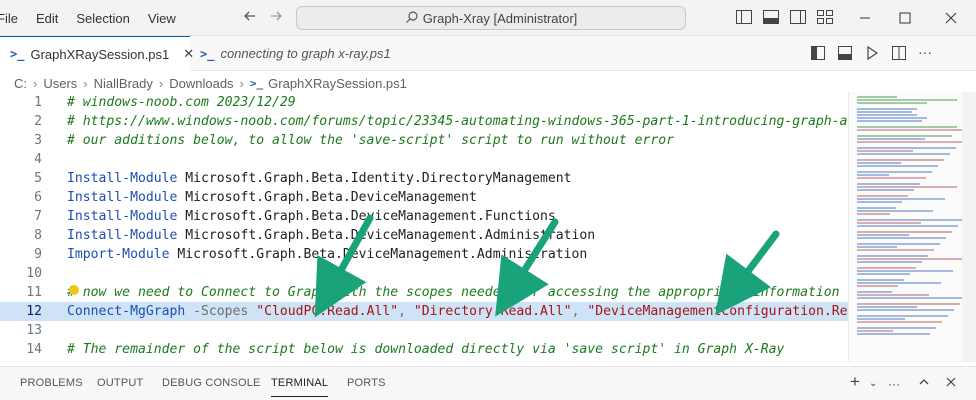 This screenshot has width=976, height=400. Describe the element at coordinates (123, 83) in the screenshot. I see `breadcrumb-user: NiallBrady` at that location.